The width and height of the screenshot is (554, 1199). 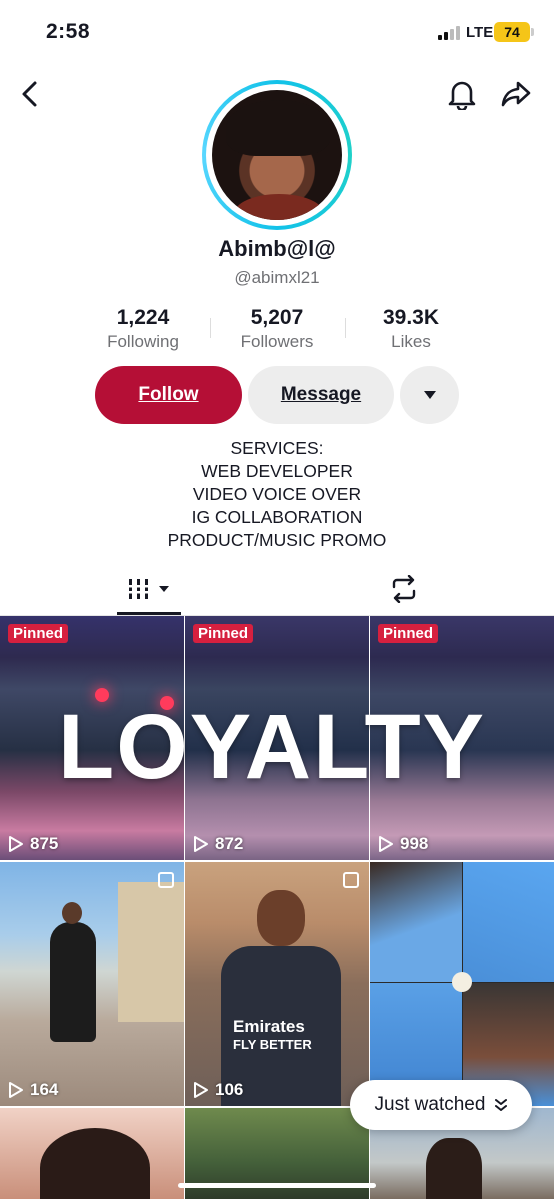 I want to click on avatar-image, so click(x=277, y=155).